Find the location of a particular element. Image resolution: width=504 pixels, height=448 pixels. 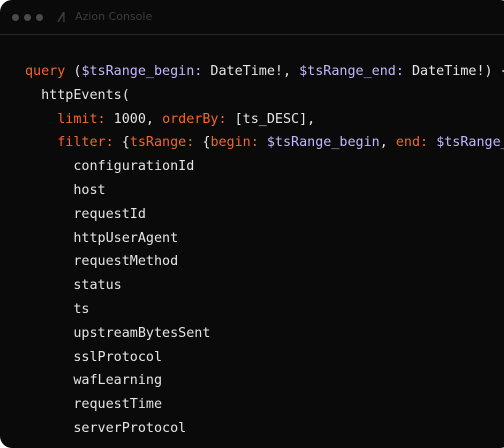

code-text: requestMethod is located at coordinates (102, 262).